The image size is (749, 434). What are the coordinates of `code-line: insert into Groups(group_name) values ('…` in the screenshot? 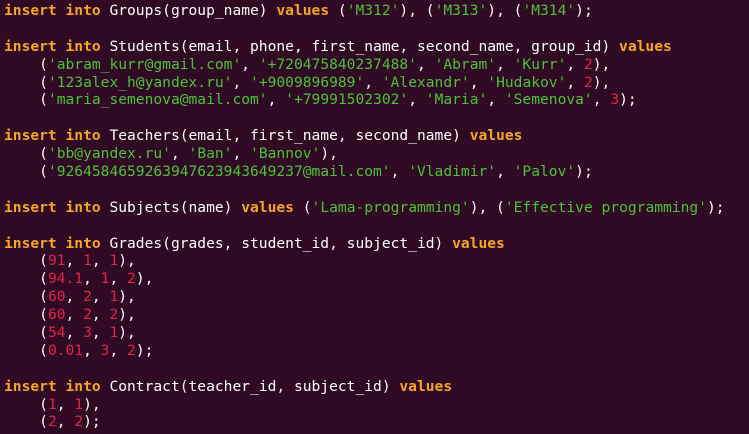 It's located at (376, 11).